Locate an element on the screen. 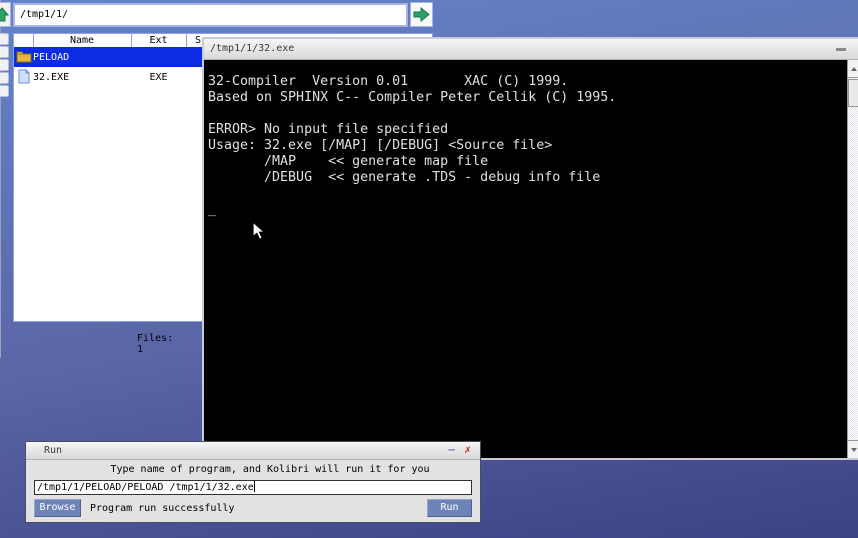 This screenshot has width=858, height=538. up-arrow-icon is located at coordinates (5, 13).